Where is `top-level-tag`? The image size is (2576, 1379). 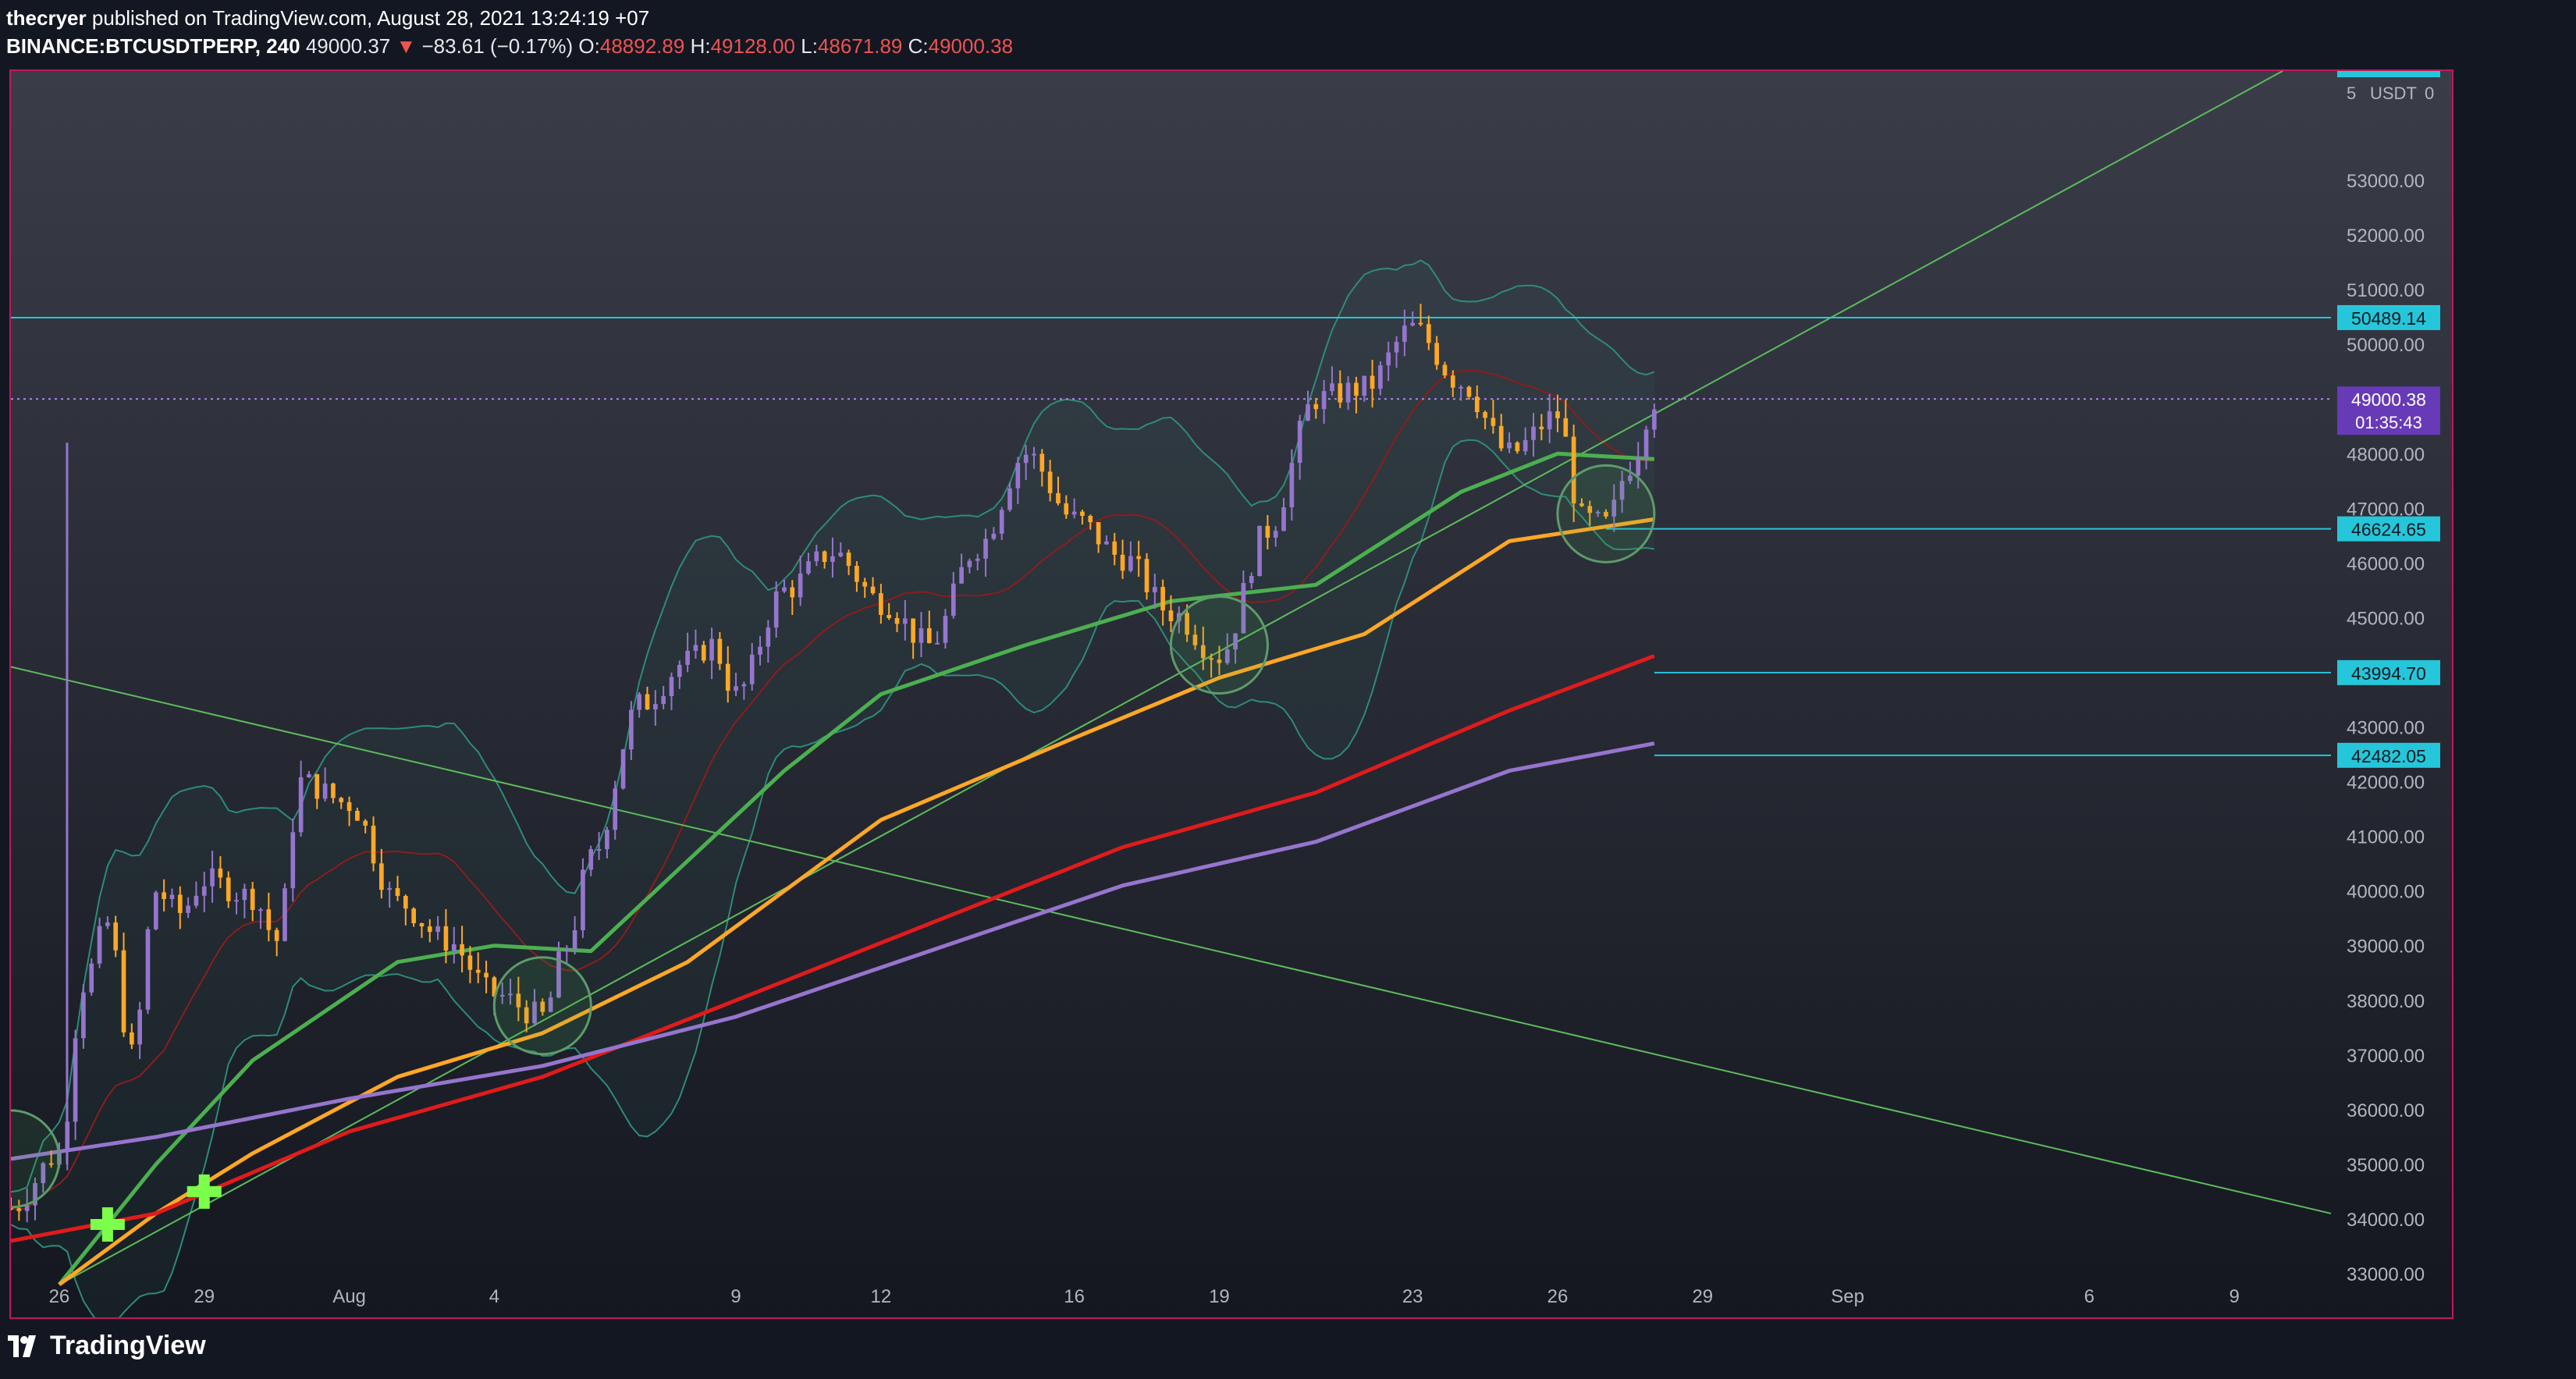
top-level-tag is located at coordinates (2388, 74).